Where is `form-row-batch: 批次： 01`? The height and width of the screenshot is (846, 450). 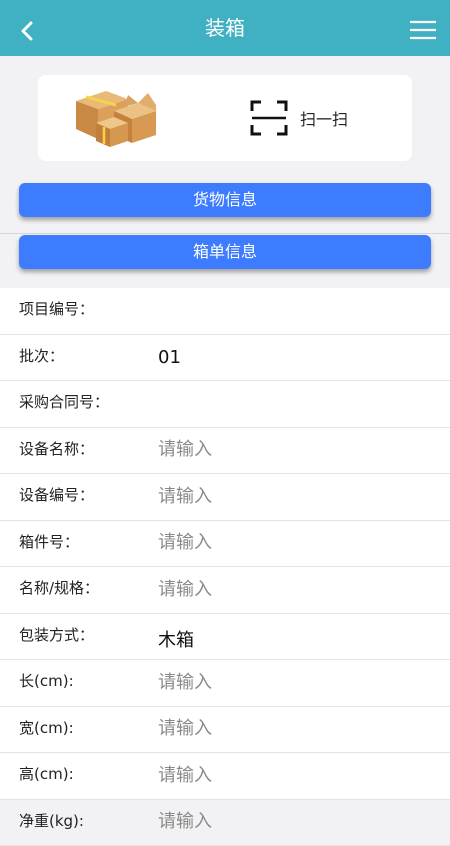
form-row-batch: 批次： 01 is located at coordinates (225, 358).